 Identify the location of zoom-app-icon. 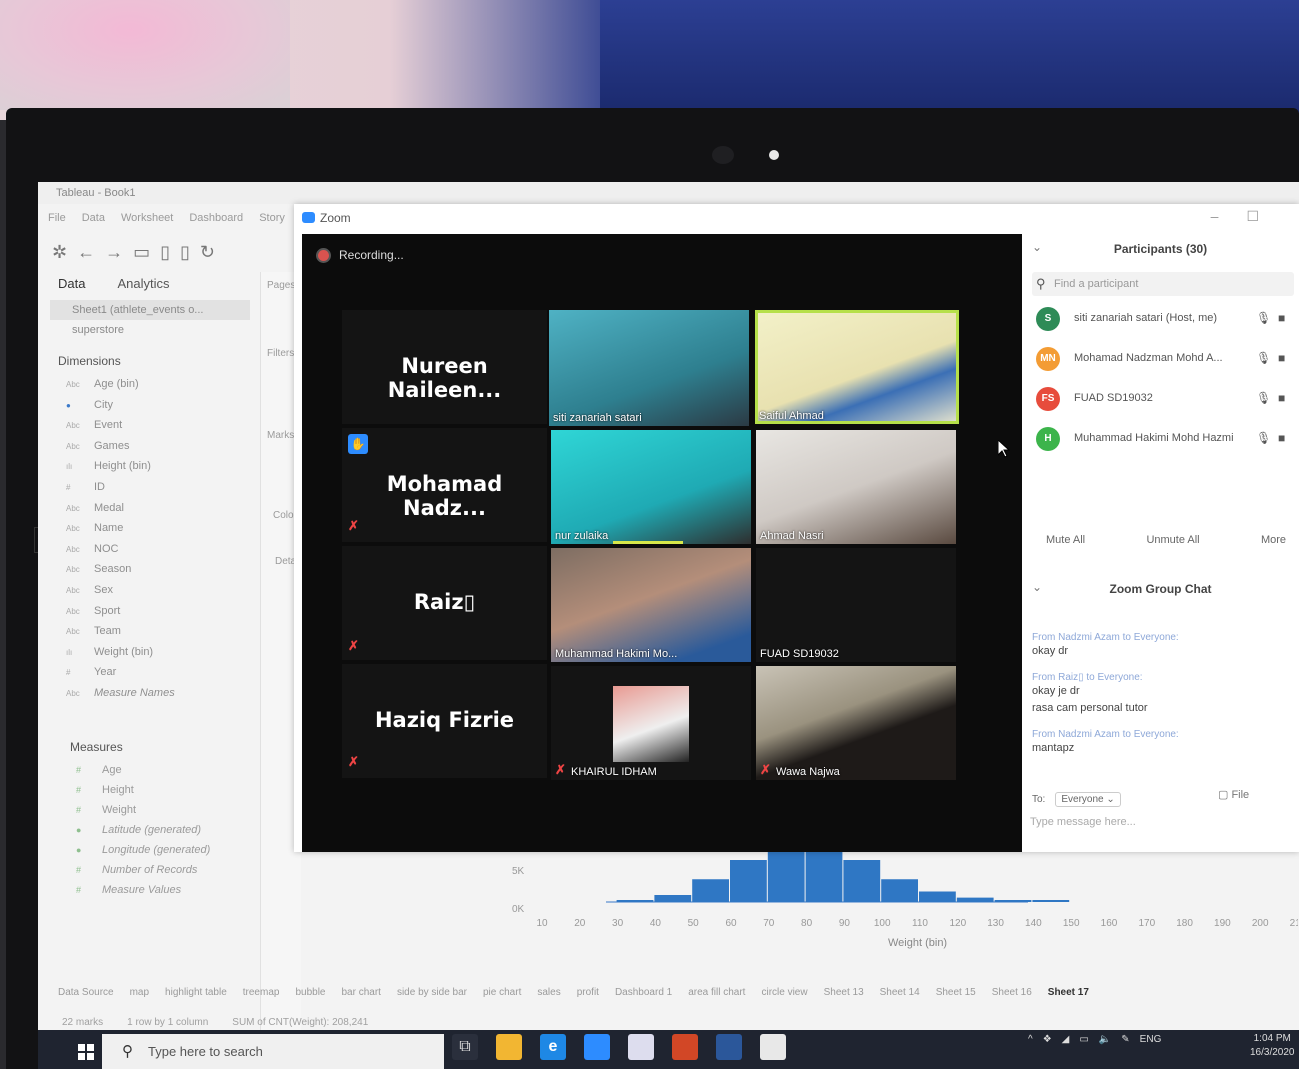
(597, 1047).